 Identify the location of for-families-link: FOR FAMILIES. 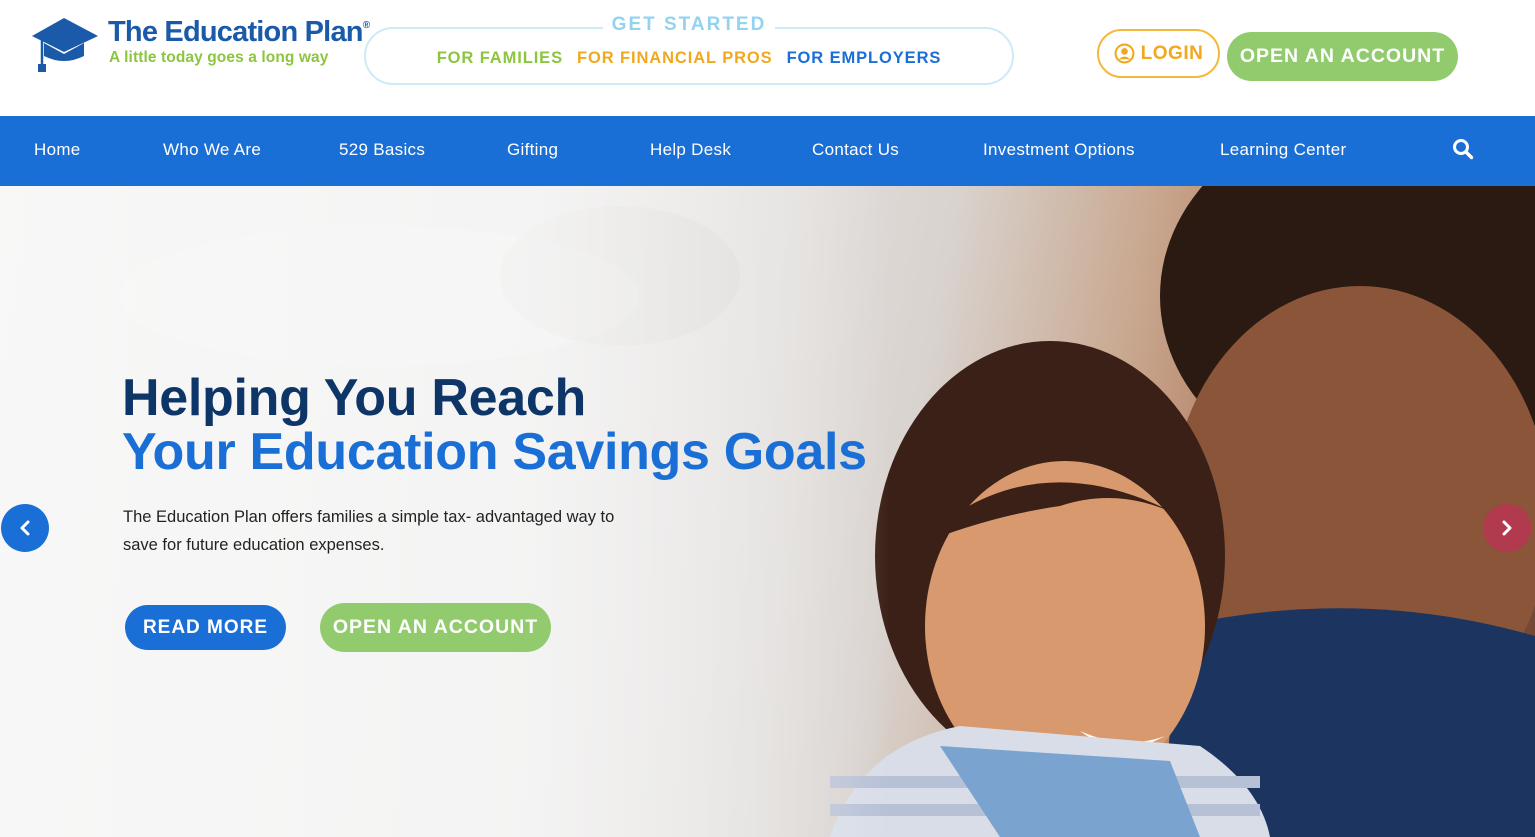
(500, 58).